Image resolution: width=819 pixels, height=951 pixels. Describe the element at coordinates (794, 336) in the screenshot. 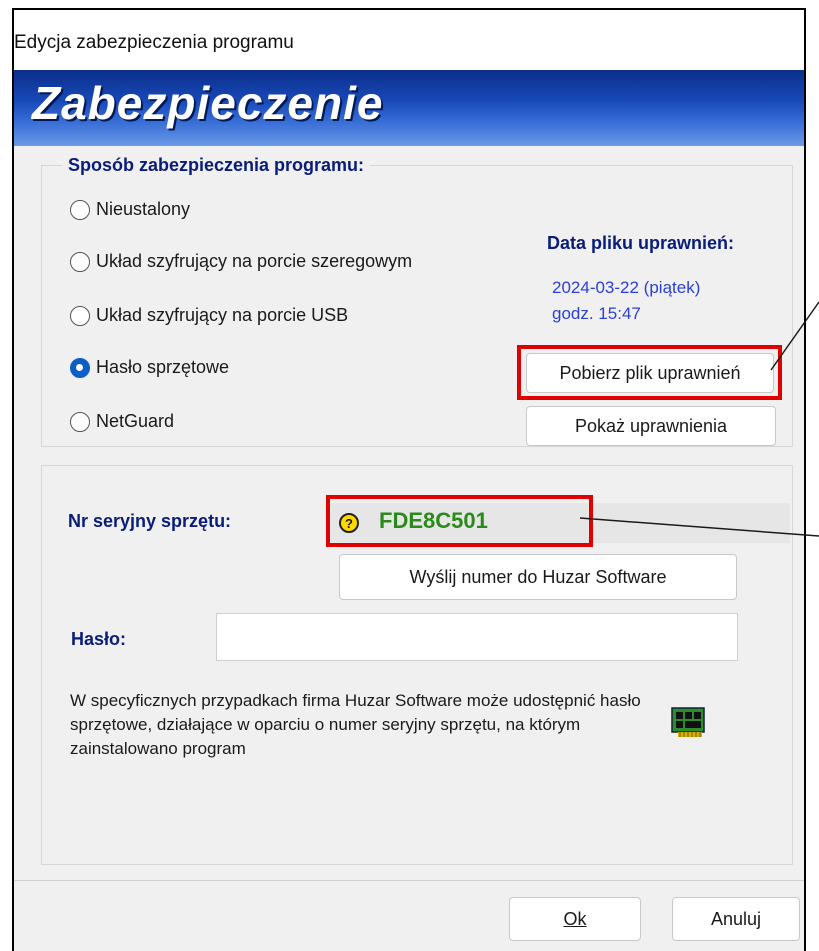

I see `callout-line-download` at that location.